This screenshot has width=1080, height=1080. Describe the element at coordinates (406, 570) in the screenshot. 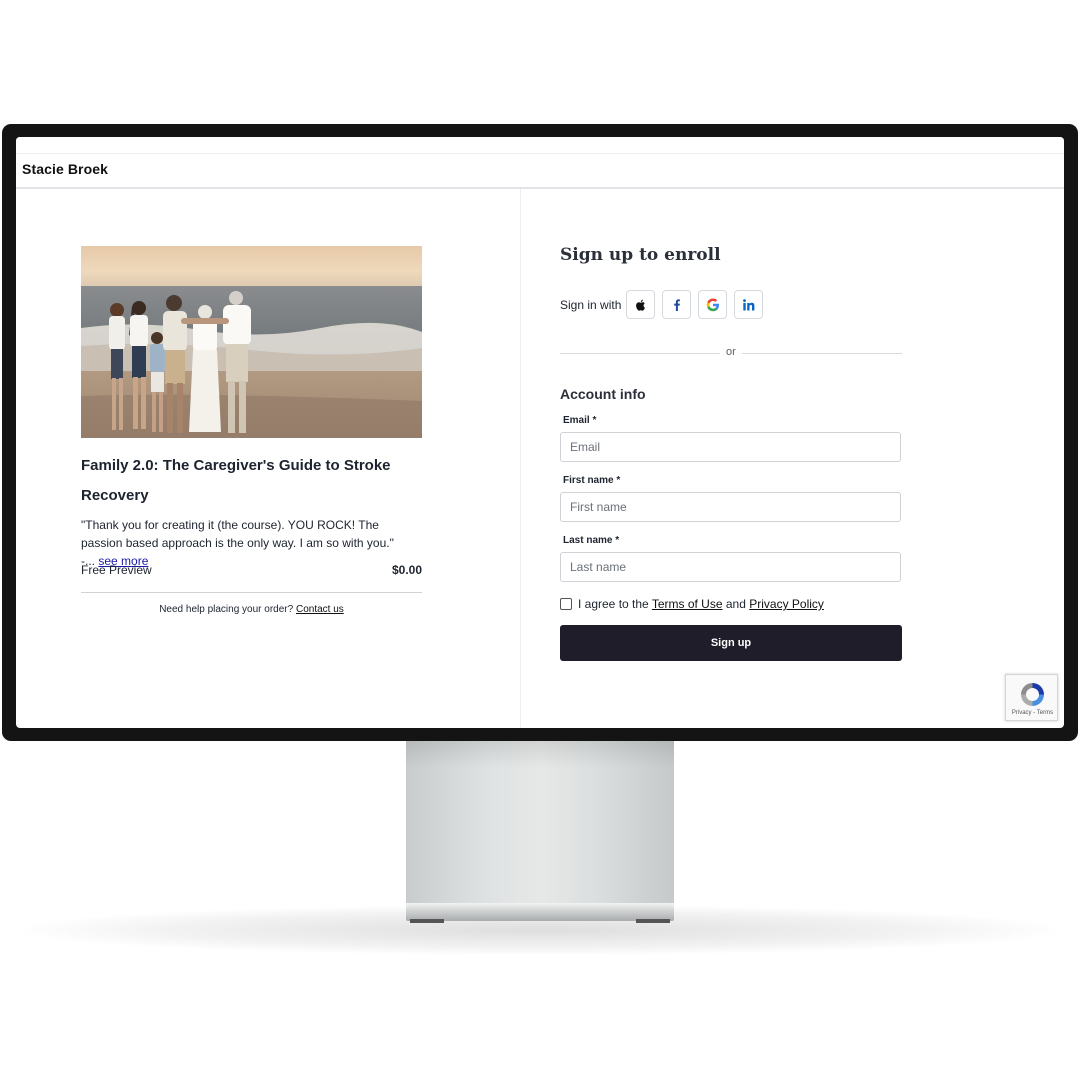

I see `price: $0.00` at that location.